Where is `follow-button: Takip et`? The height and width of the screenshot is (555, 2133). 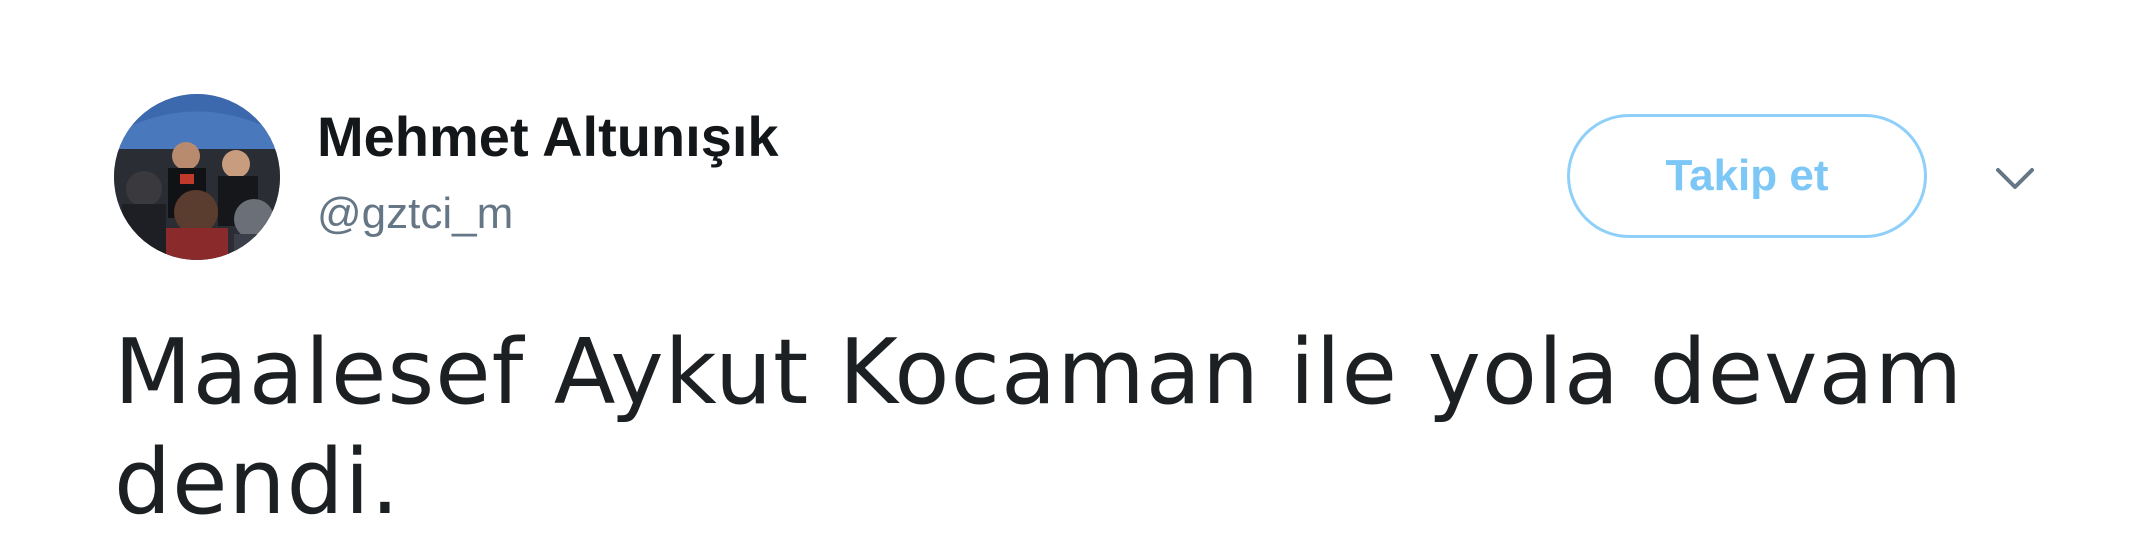
follow-button: Takip et is located at coordinates (1747, 176).